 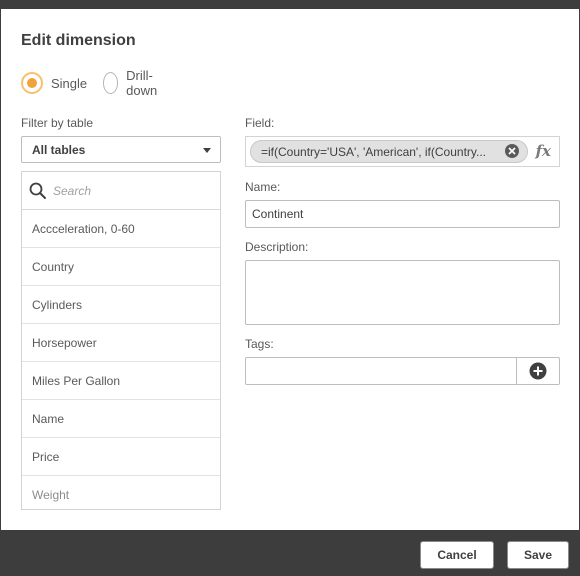 What do you see at coordinates (121, 229) in the screenshot?
I see `field-item: Accceleration, 0-60` at bounding box center [121, 229].